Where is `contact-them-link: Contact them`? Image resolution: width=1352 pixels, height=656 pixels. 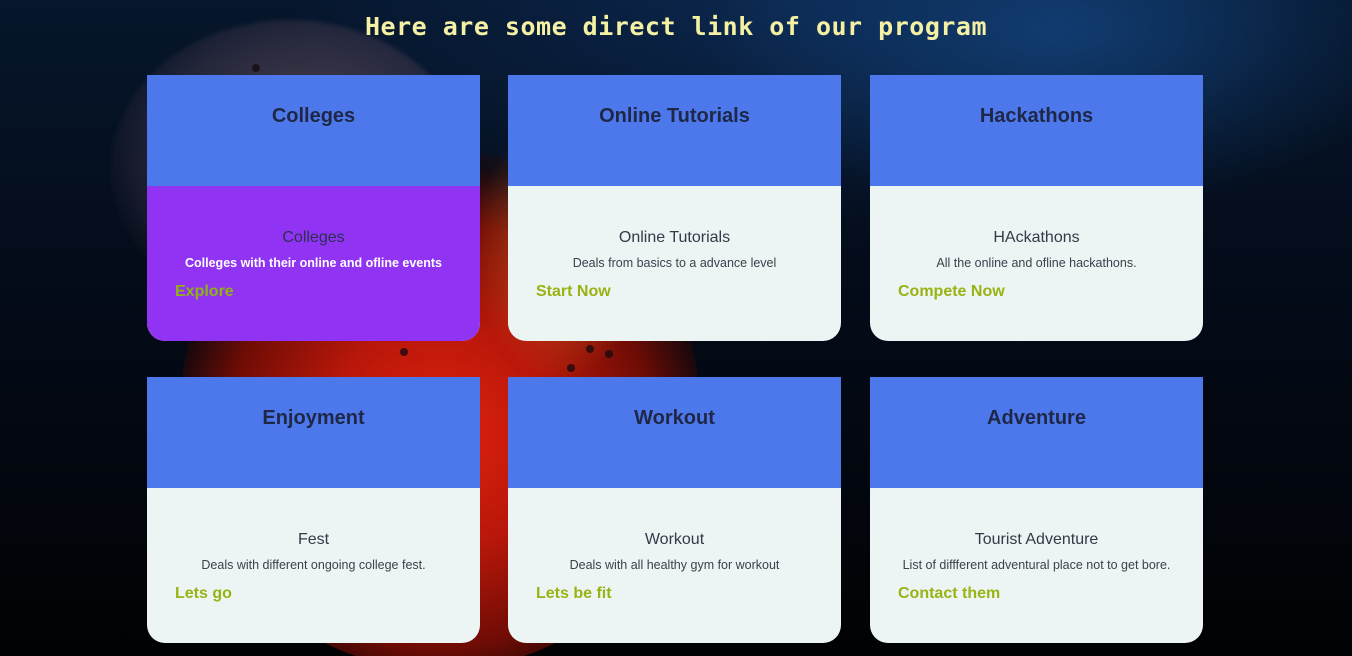 contact-them-link: Contact them is located at coordinates (949, 594).